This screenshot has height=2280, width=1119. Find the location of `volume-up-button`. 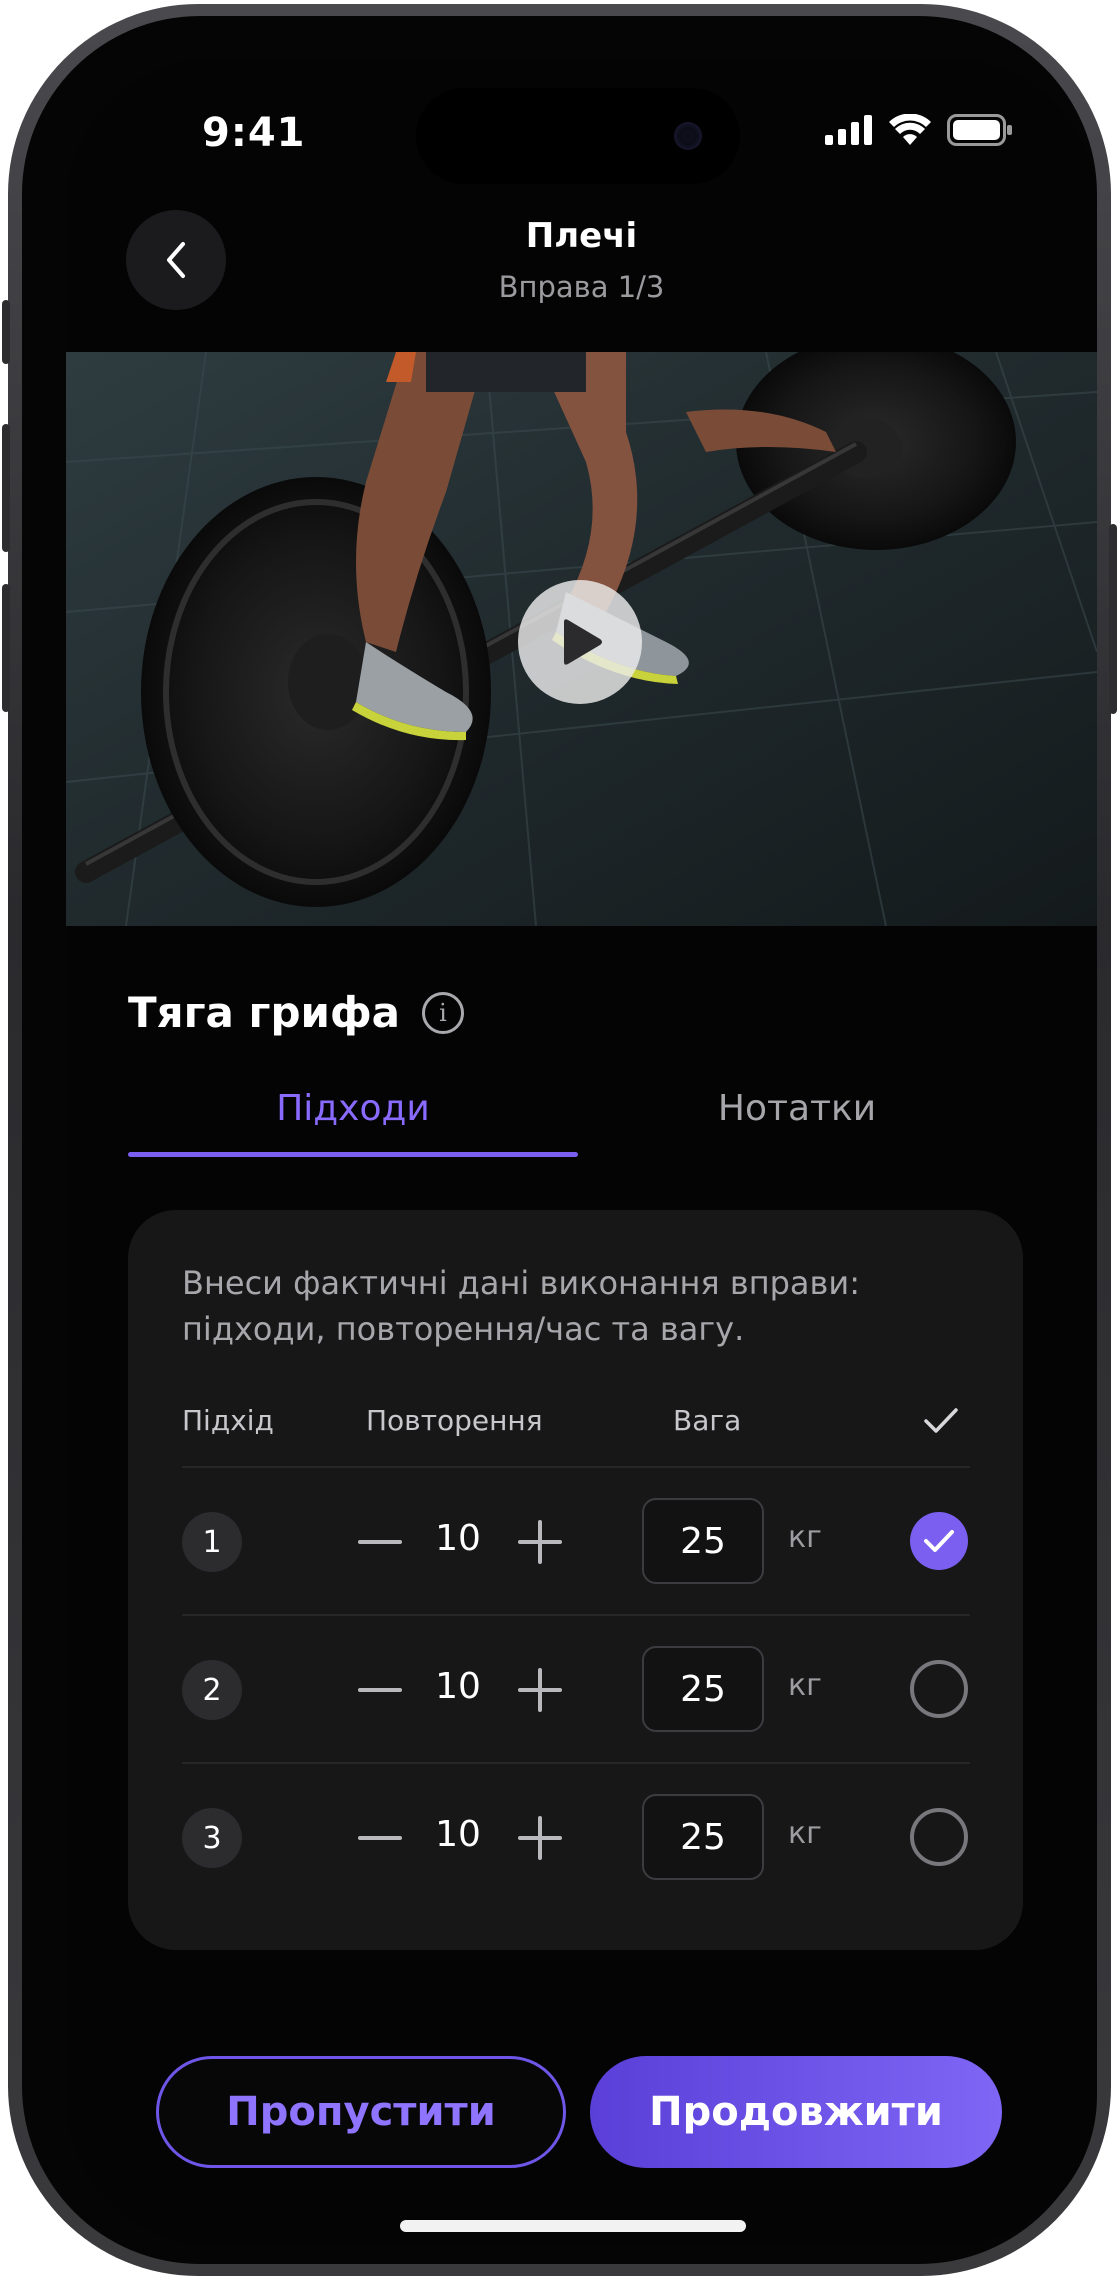

volume-up-button is located at coordinates (6, 488).